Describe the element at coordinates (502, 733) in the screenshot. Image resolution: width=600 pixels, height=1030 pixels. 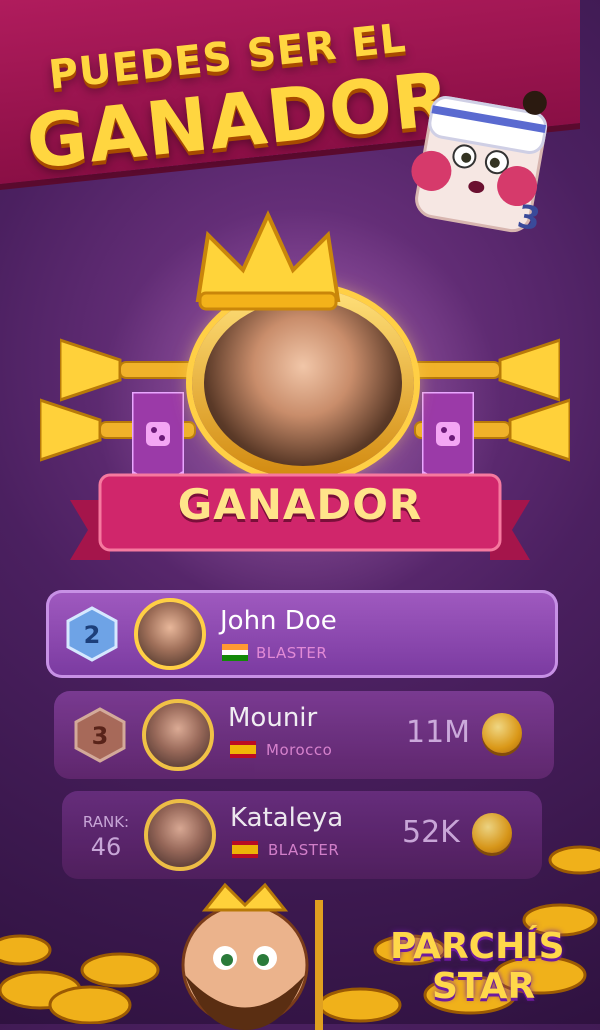
I see `coin-icon` at that location.